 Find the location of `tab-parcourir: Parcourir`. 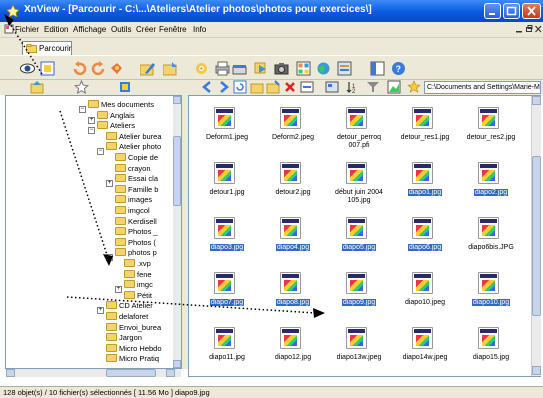

tab-parcourir: Parcourir is located at coordinates (47, 48).